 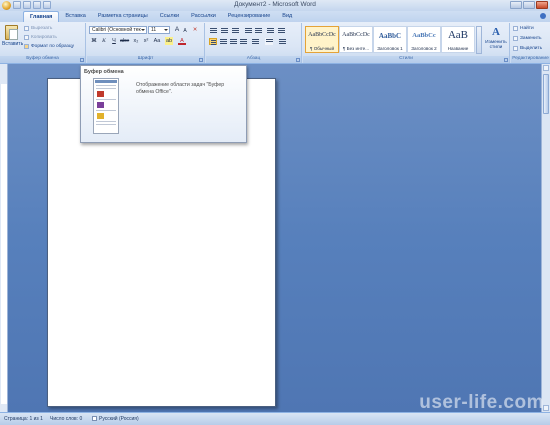 I want to click on underline-button: Ч, so click(x=114, y=41).